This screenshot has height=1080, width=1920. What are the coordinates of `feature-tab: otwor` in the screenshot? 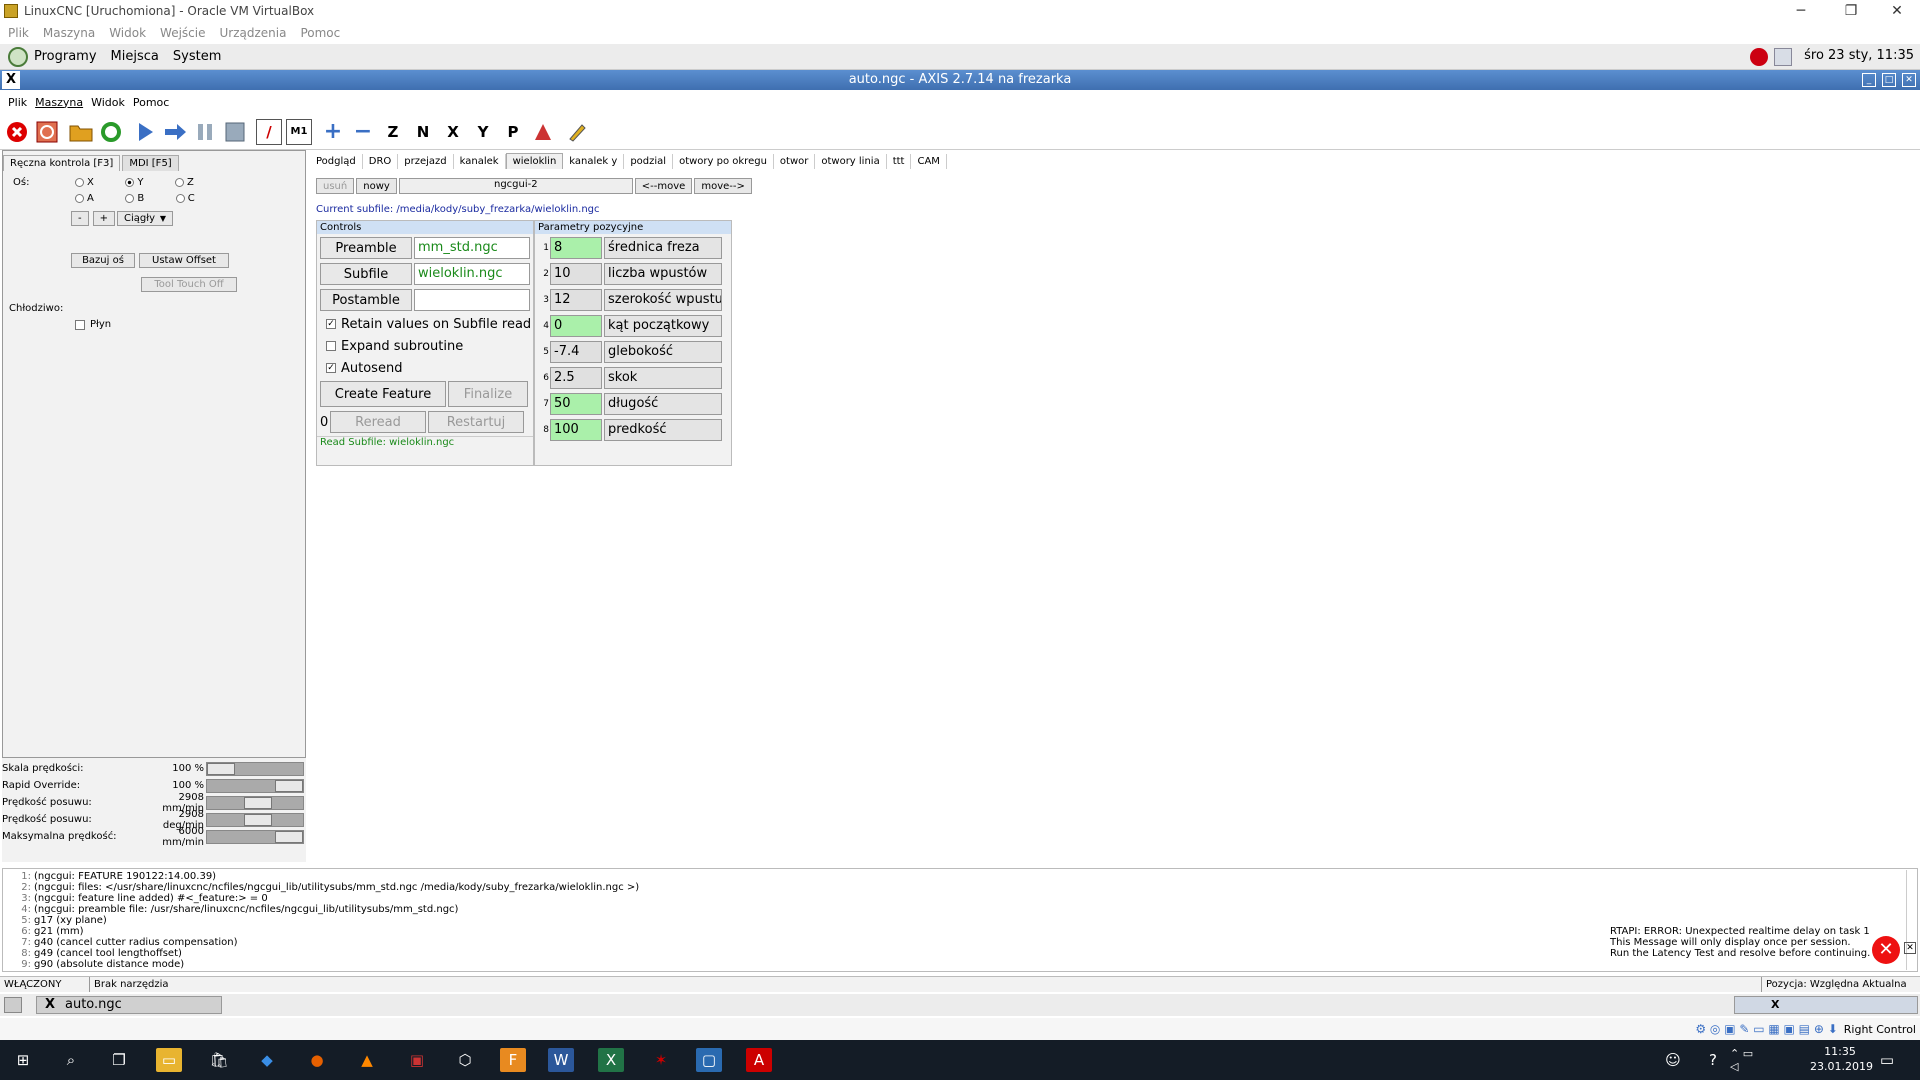 It's located at (795, 161).